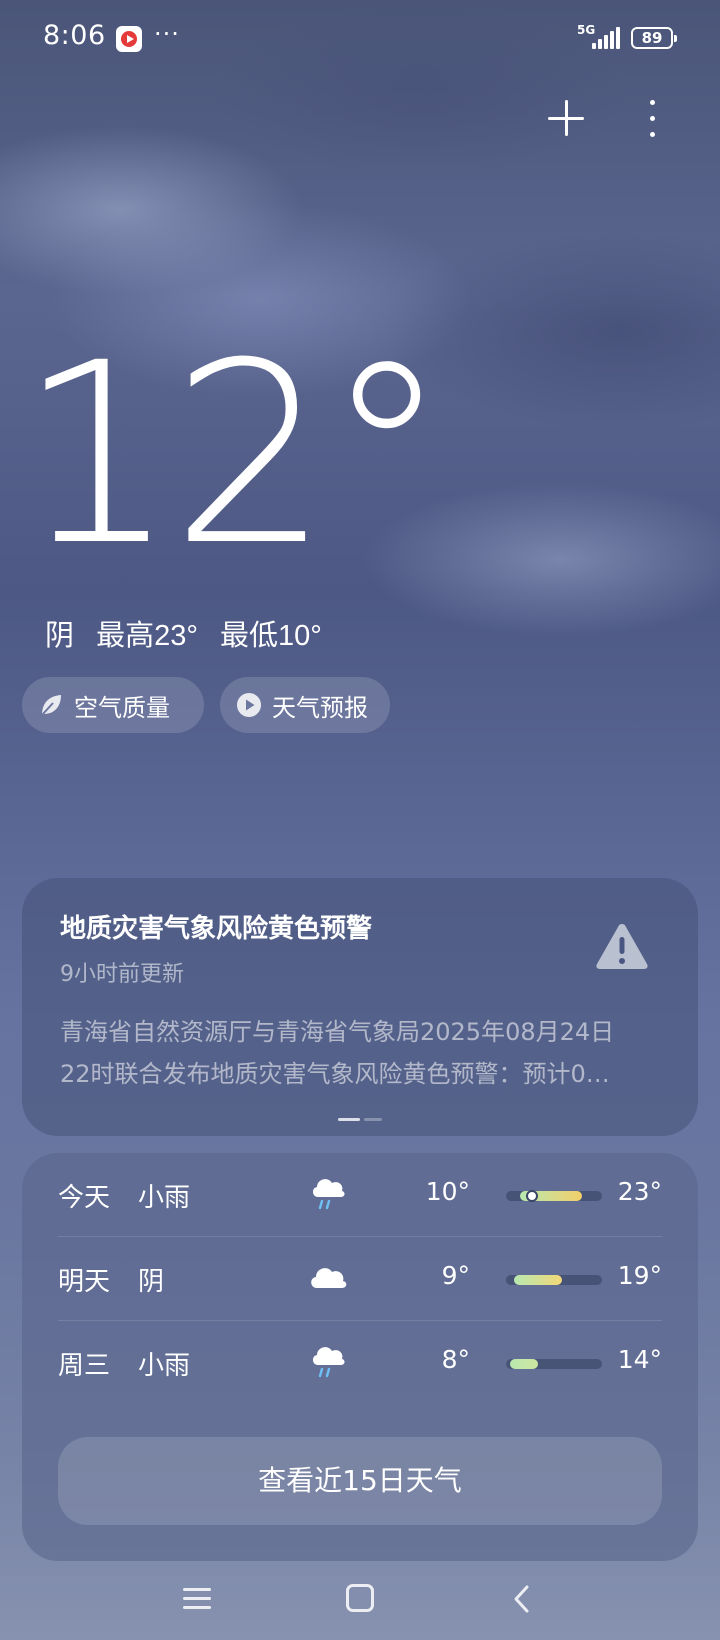  I want to click on battery-icon: 89, so click(654, 38).